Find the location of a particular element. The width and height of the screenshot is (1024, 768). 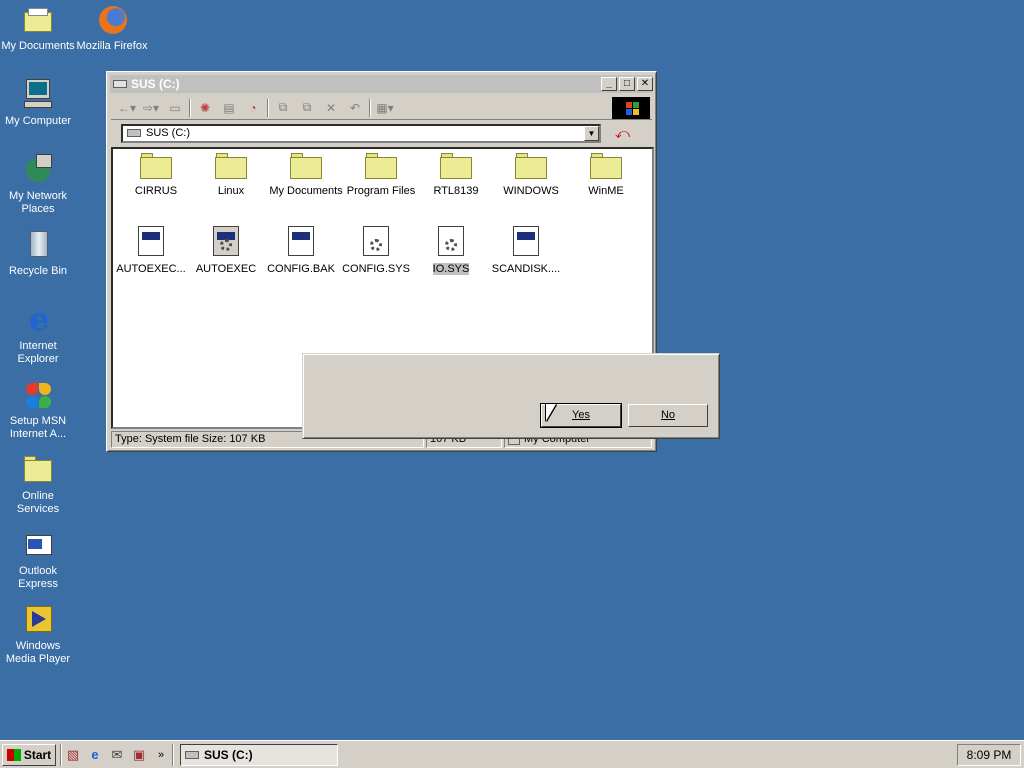

file-item: IO.SYS is located at coordinates (451, 250).